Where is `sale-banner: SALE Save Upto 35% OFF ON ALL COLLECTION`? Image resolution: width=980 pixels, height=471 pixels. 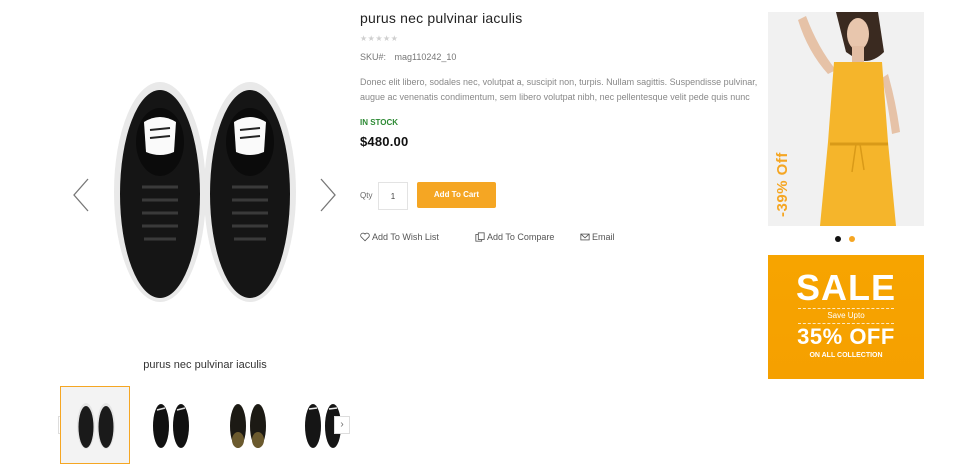 sale-banner: SALE Save Upto 35% OFF ON ALL COLLECTION is located at coordinates (846, 317).